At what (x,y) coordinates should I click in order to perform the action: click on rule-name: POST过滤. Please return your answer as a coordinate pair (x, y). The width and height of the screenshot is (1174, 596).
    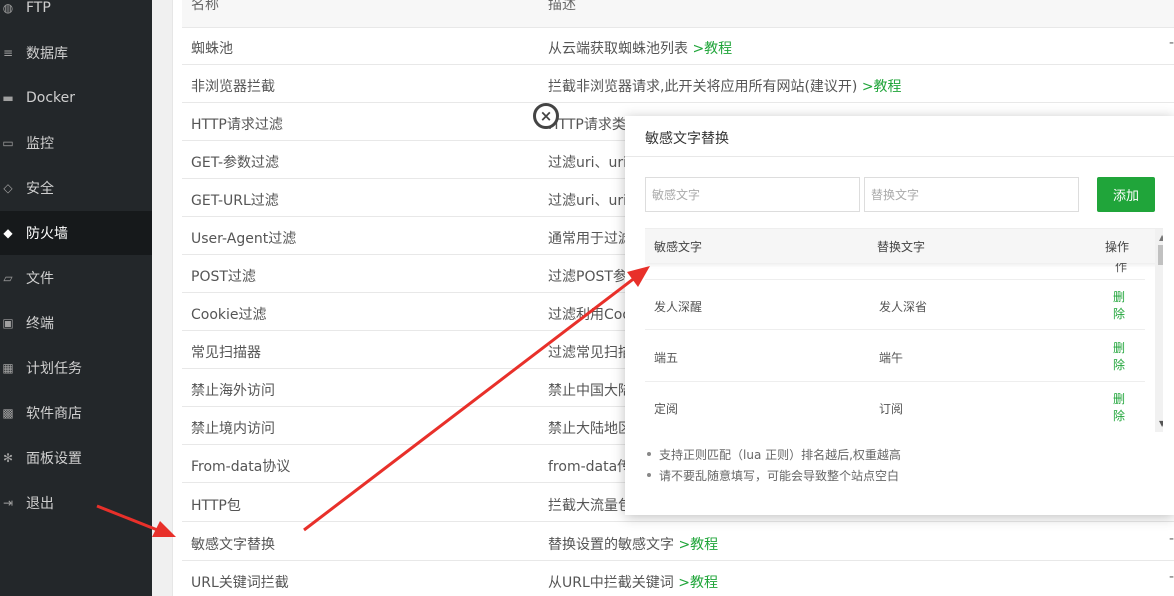
    Looking at the image, I should click on (223, 277).